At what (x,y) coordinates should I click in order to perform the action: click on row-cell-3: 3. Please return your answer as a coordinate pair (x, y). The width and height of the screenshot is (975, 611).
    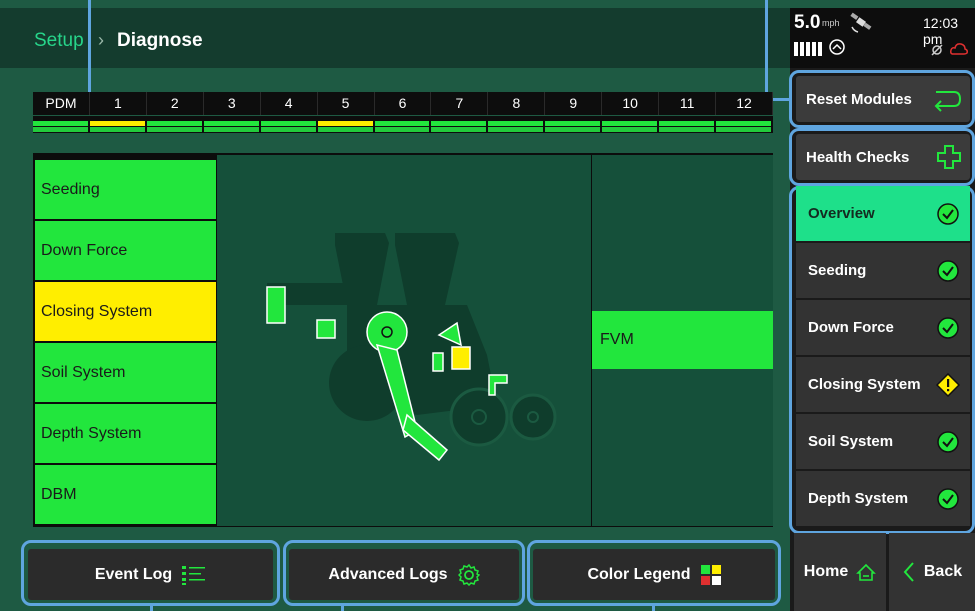
    Looking at the image, I should click on (232, 103).